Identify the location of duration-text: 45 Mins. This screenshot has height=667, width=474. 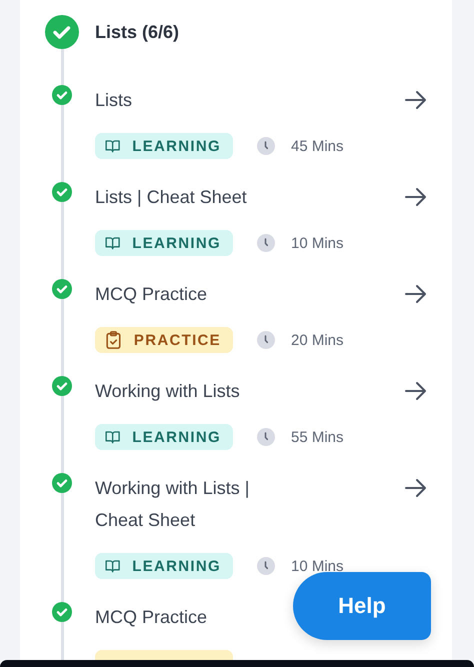
(317, 146).